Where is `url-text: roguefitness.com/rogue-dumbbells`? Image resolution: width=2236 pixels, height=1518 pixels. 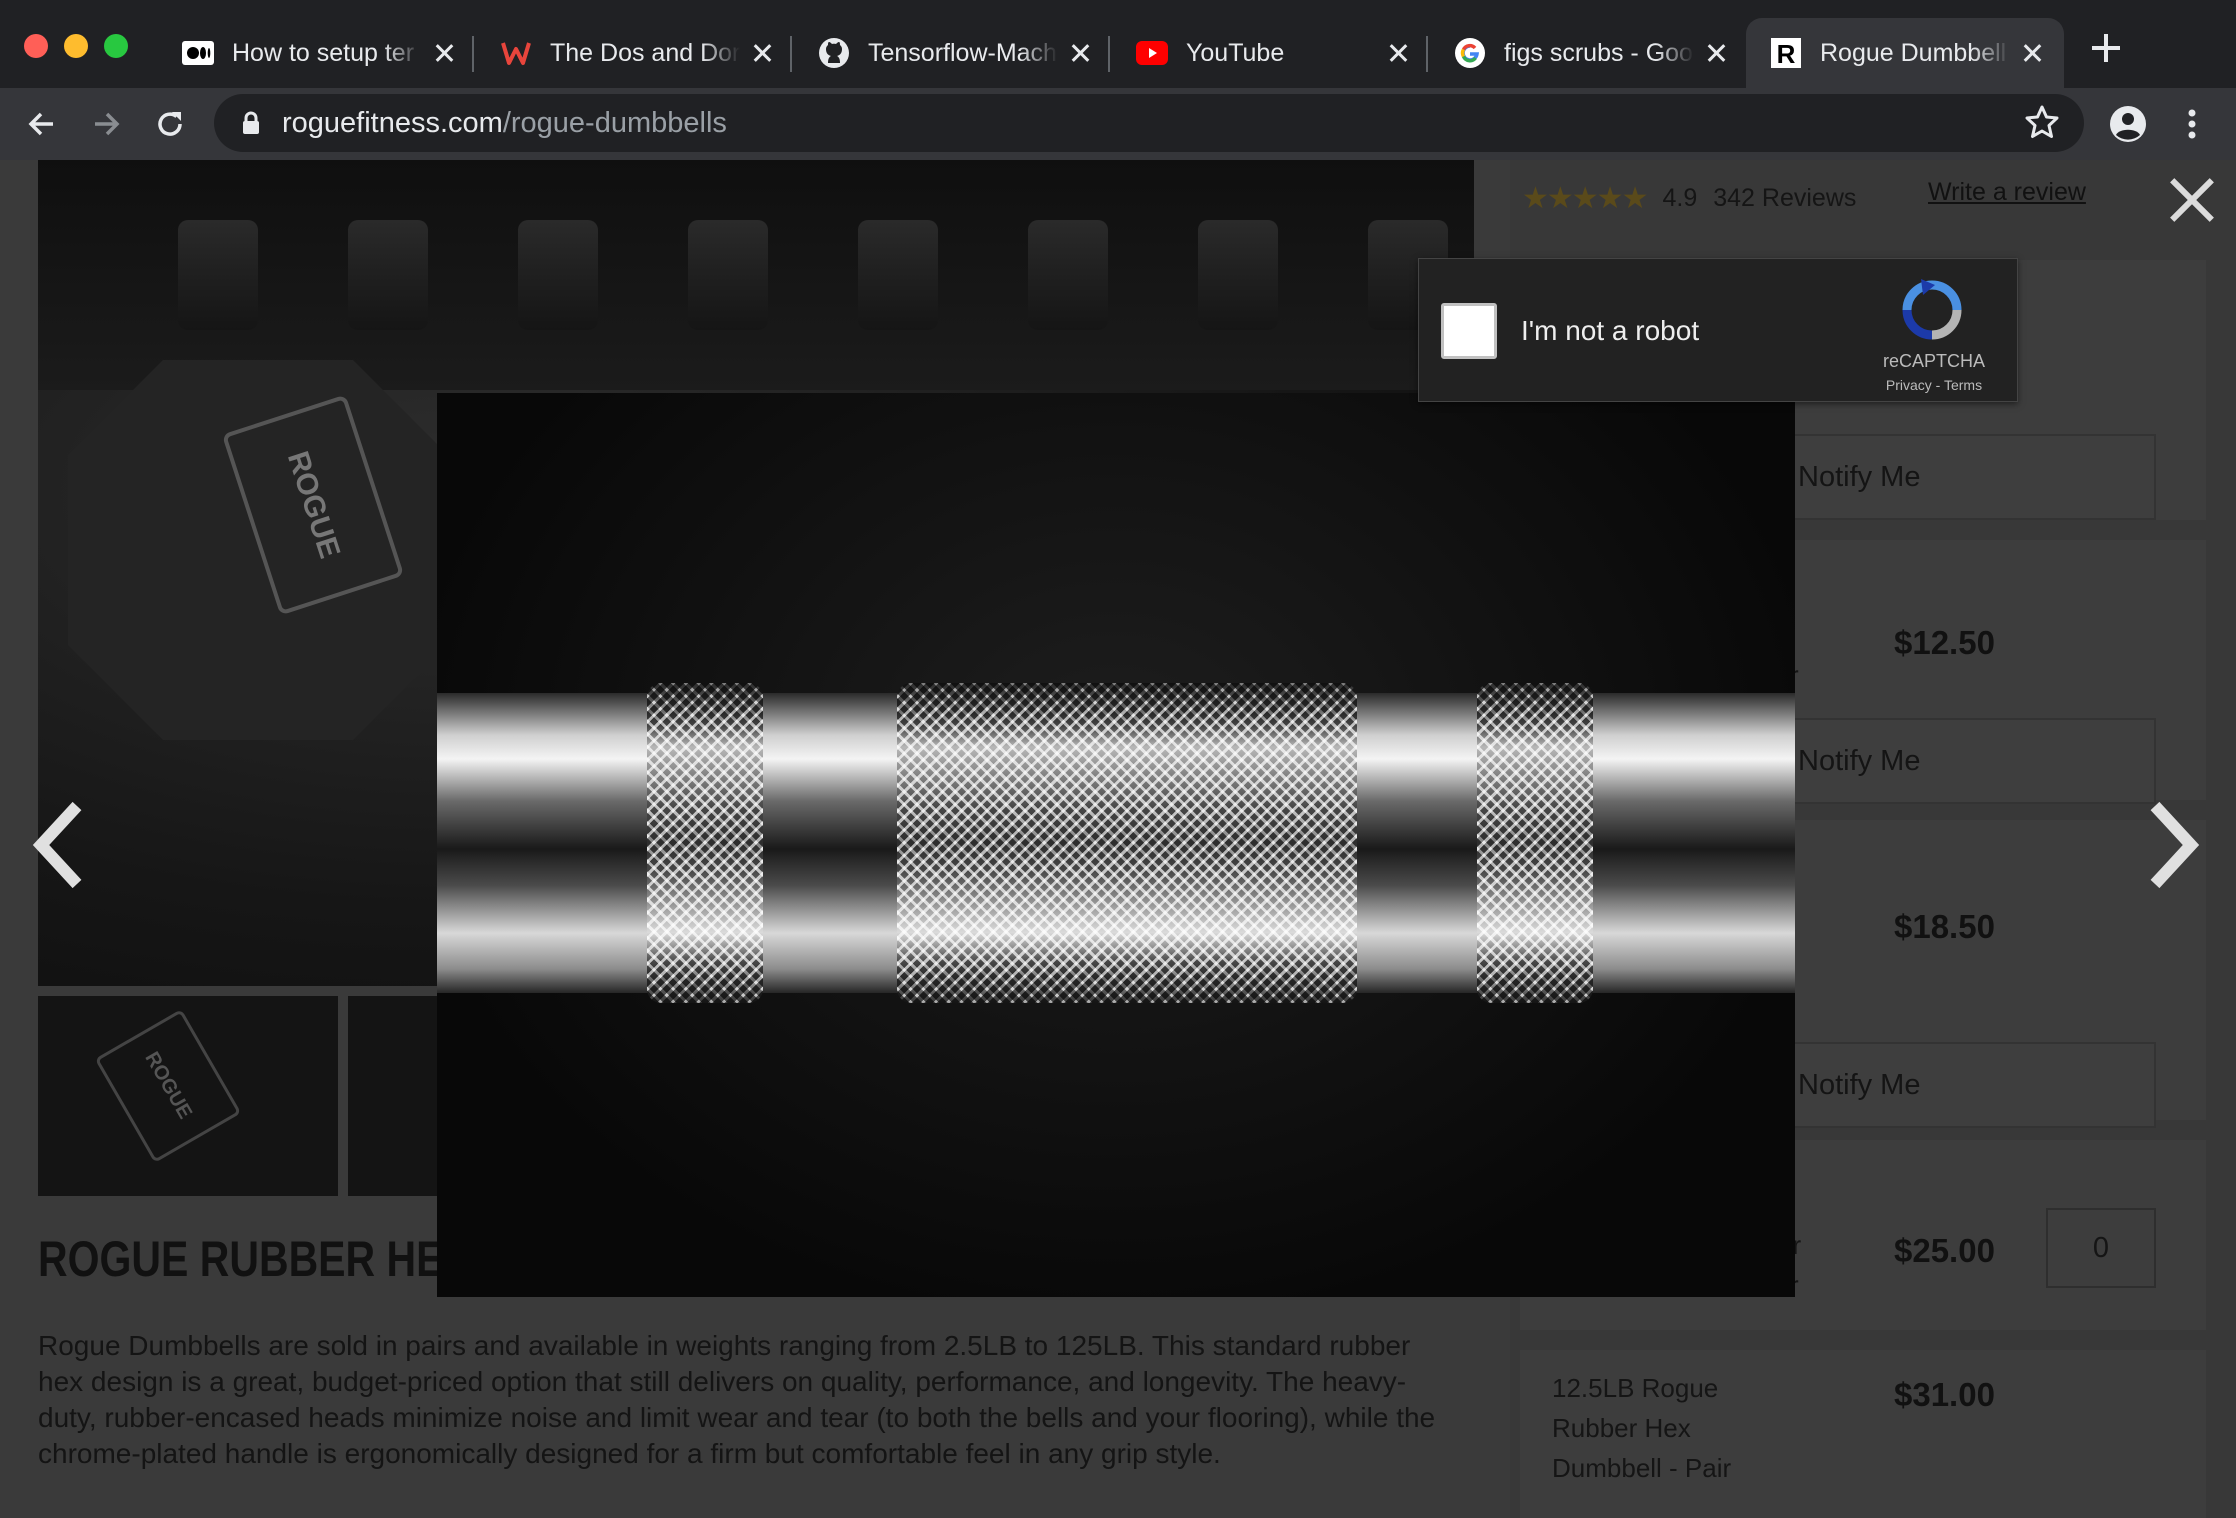 url-text: roguefitness.com/rogue-dumbbells is located at coordinates (504, 123).